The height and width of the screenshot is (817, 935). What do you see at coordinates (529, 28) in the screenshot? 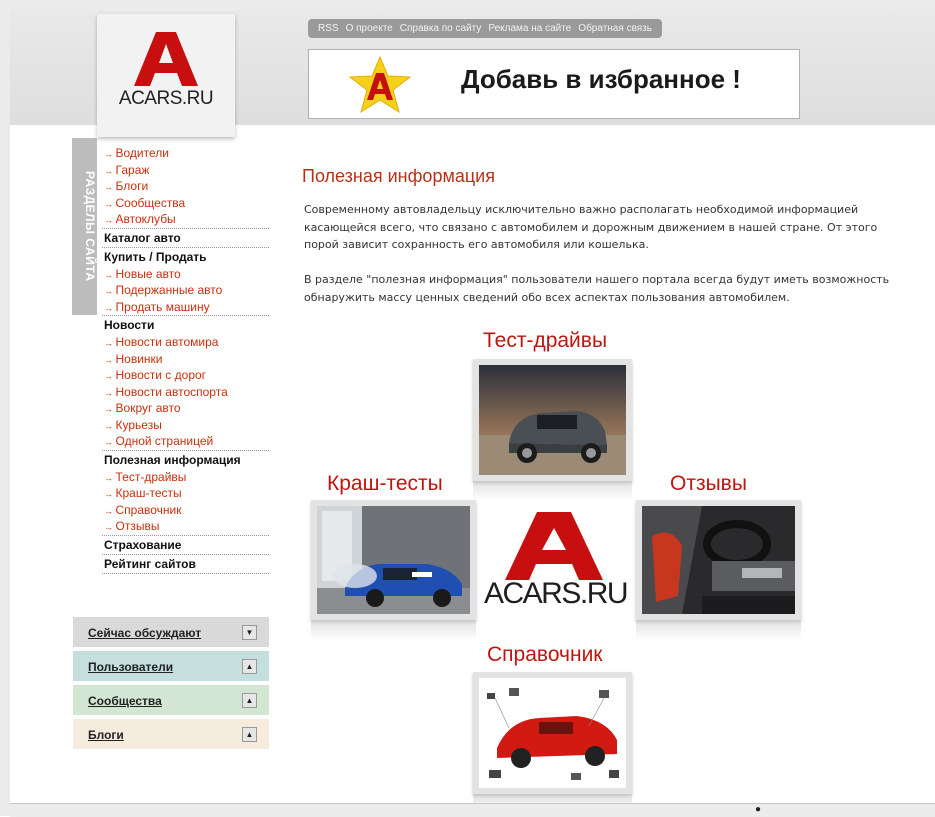
I see `top-link-ads: Реклама на сайте` at bounding box center [529, 28].